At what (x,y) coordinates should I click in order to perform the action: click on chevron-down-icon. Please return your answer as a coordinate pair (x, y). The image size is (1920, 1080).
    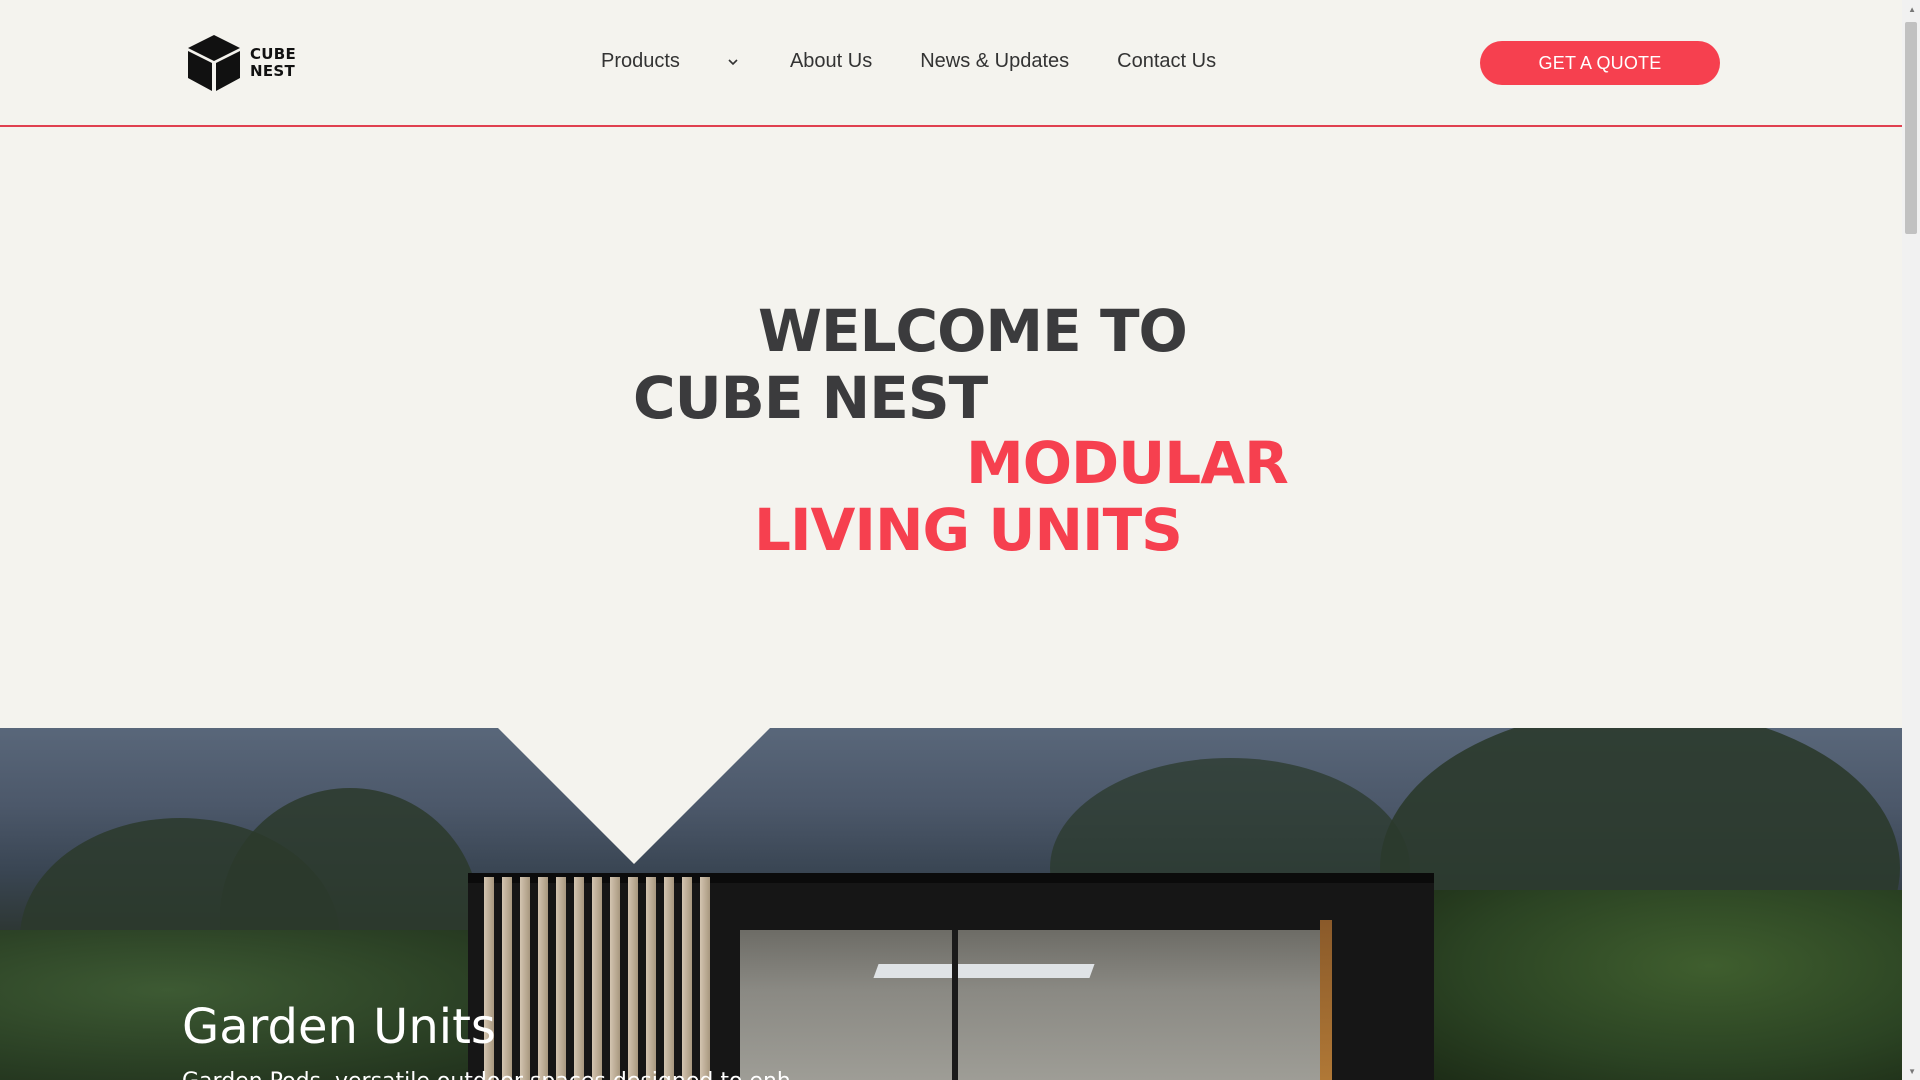
    Looking at the image, I should click on (733, 62).